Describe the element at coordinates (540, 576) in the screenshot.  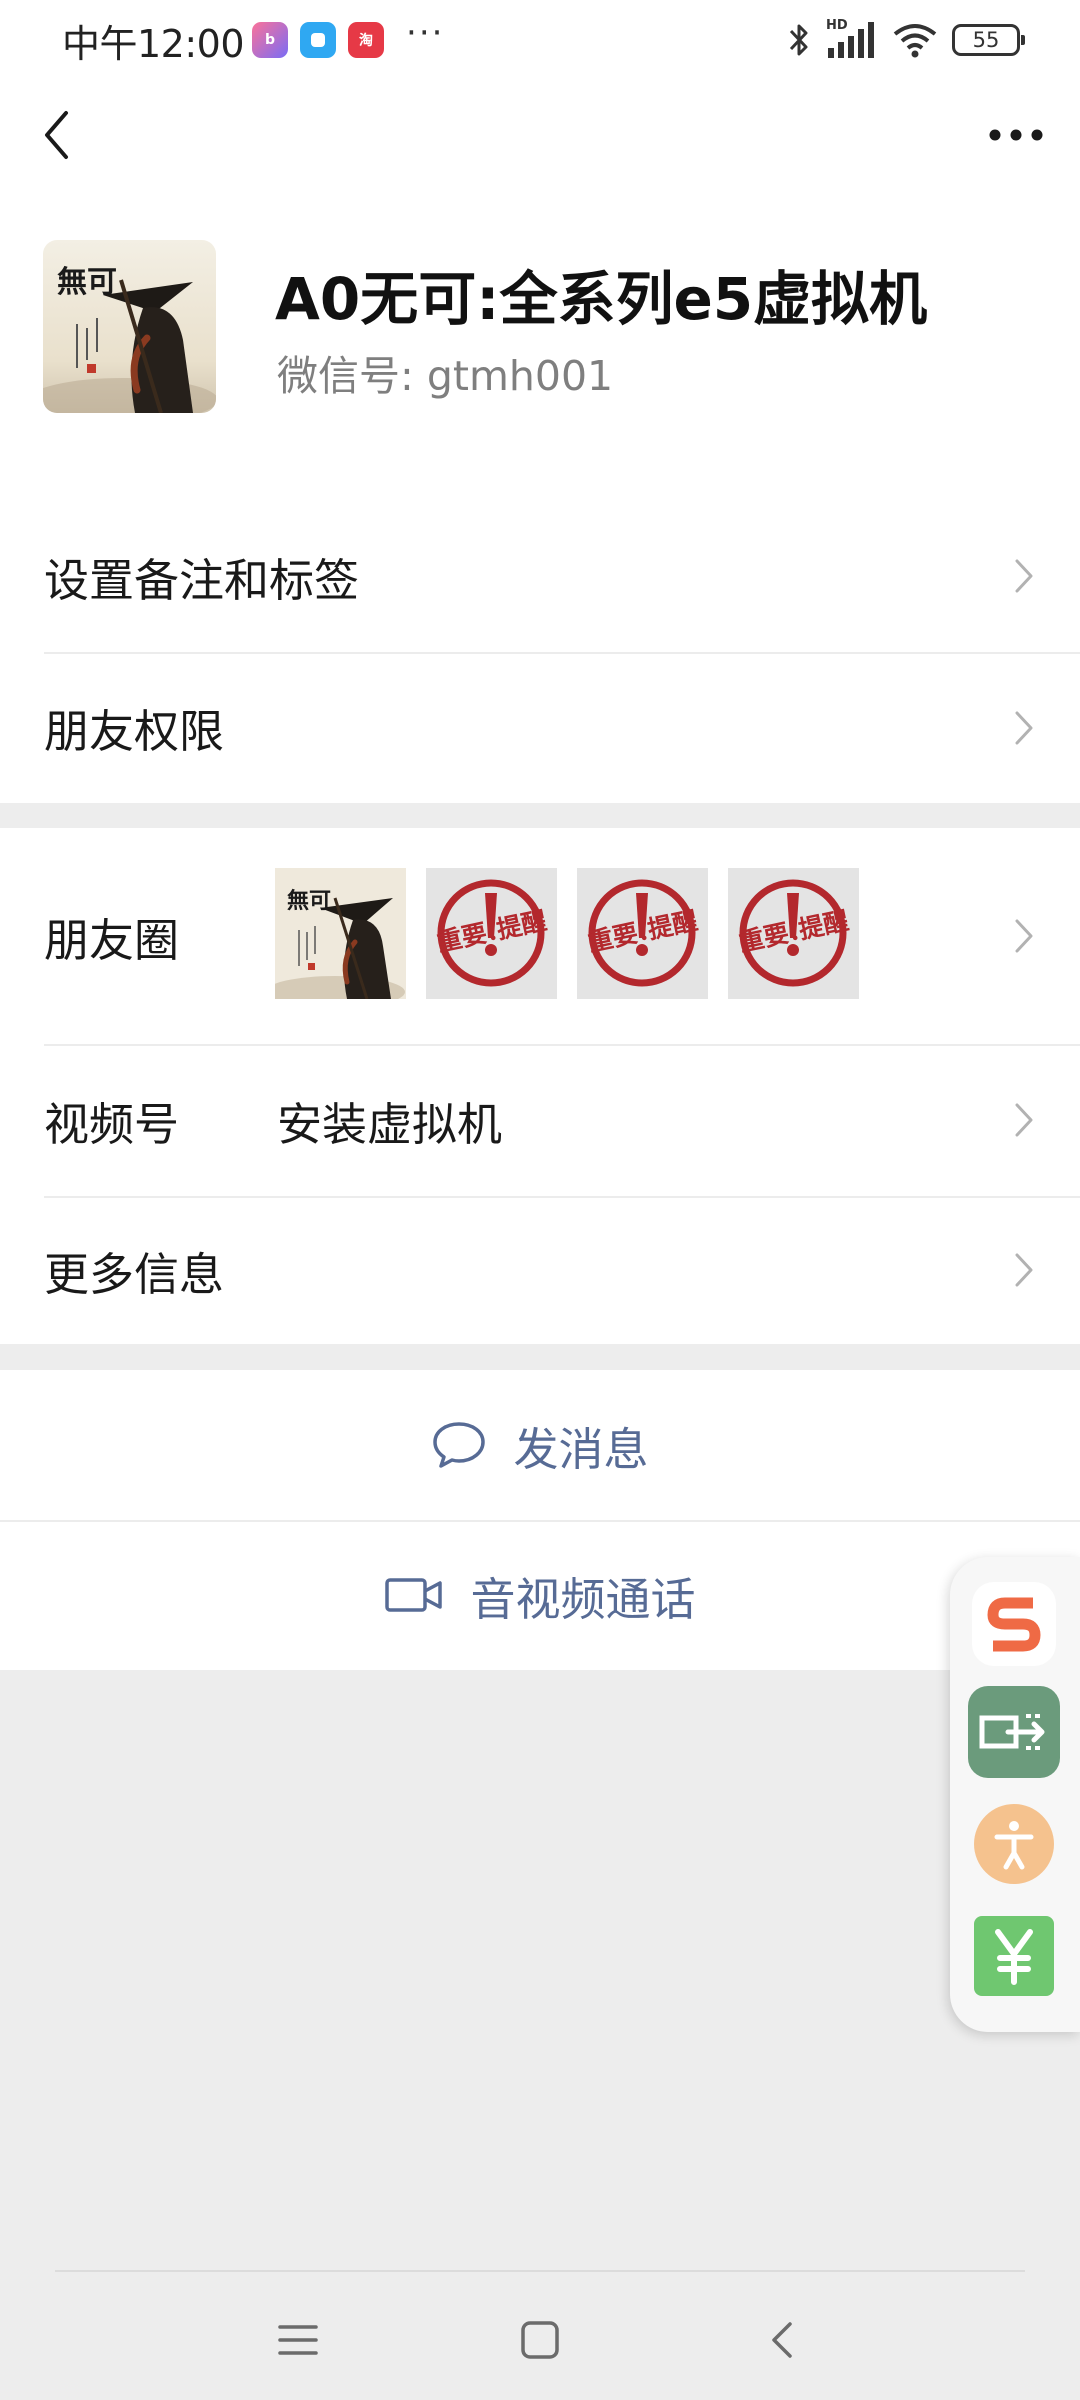
I see `remark-tags-cell: 设置备注和标签` at that location.